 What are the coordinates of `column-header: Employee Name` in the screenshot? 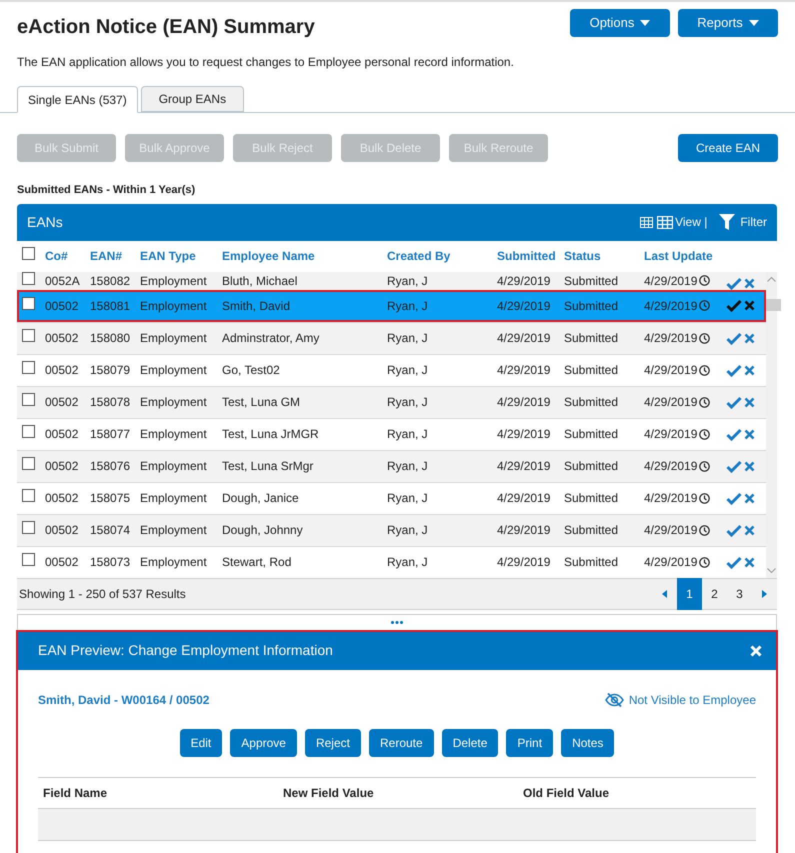 It's located at (304, 256).